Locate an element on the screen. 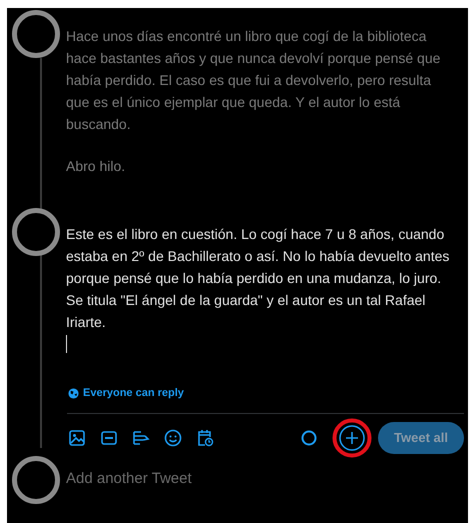  highlight-ring is located at coordinates (352, 438).